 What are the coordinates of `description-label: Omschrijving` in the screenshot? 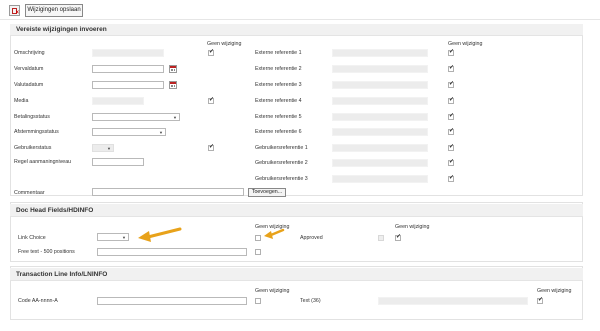 It's located at (29, 53).